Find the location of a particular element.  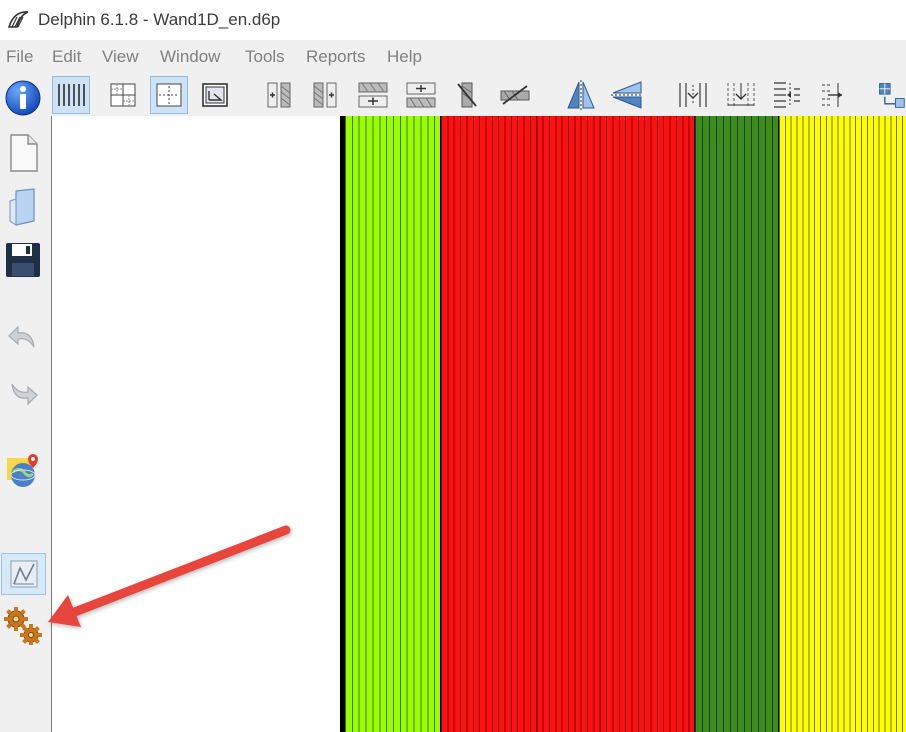

grid-cells-view-button is located at coordinates (123, 95).